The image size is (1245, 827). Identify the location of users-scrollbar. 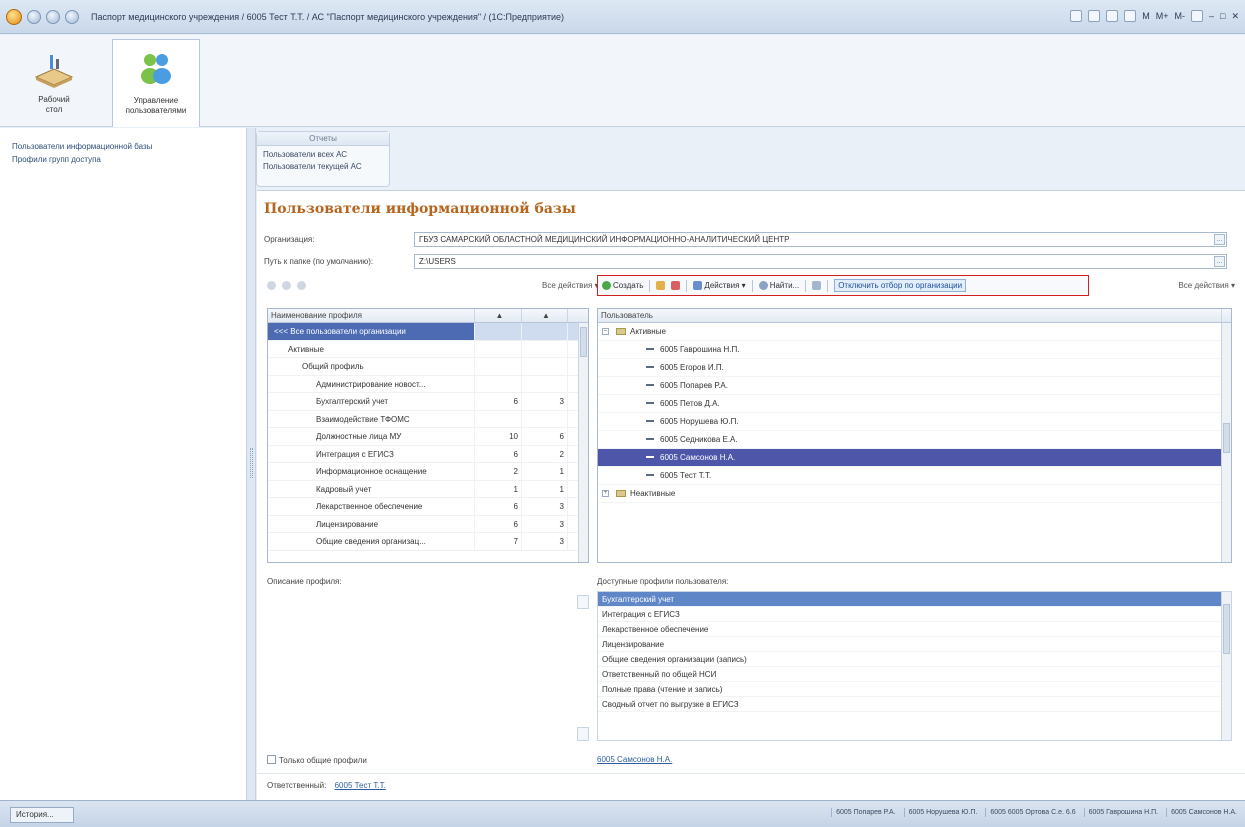
(1226, 442).